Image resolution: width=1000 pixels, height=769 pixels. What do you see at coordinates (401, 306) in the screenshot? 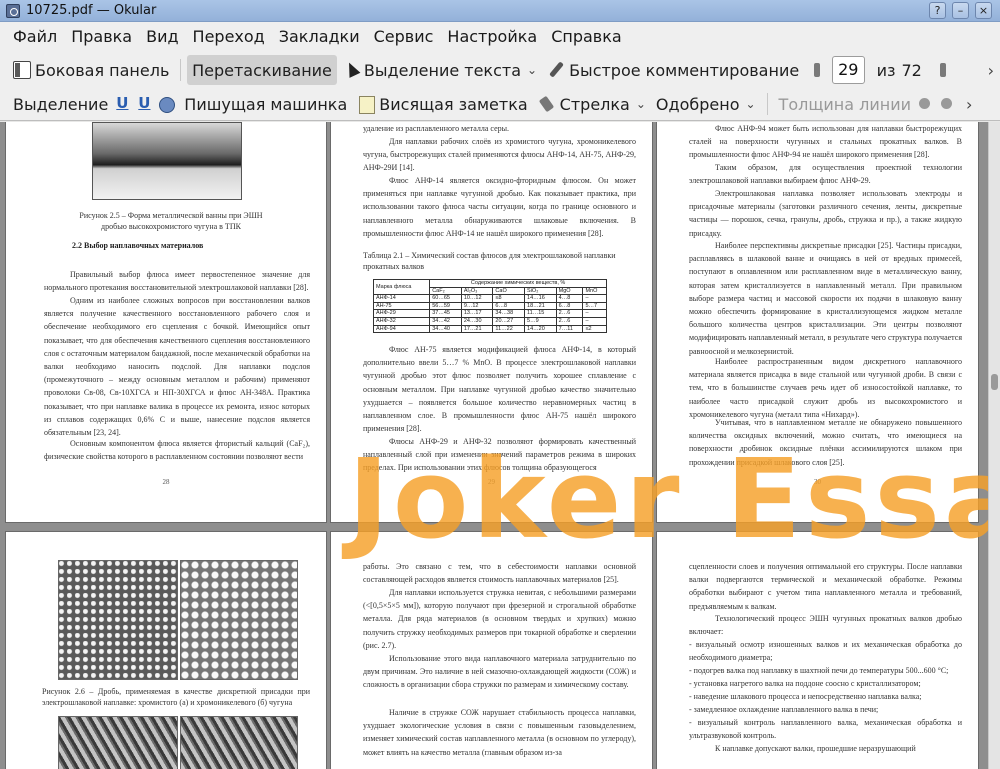
I see `table-cell: АН-75` at bounding box center [401, 306].